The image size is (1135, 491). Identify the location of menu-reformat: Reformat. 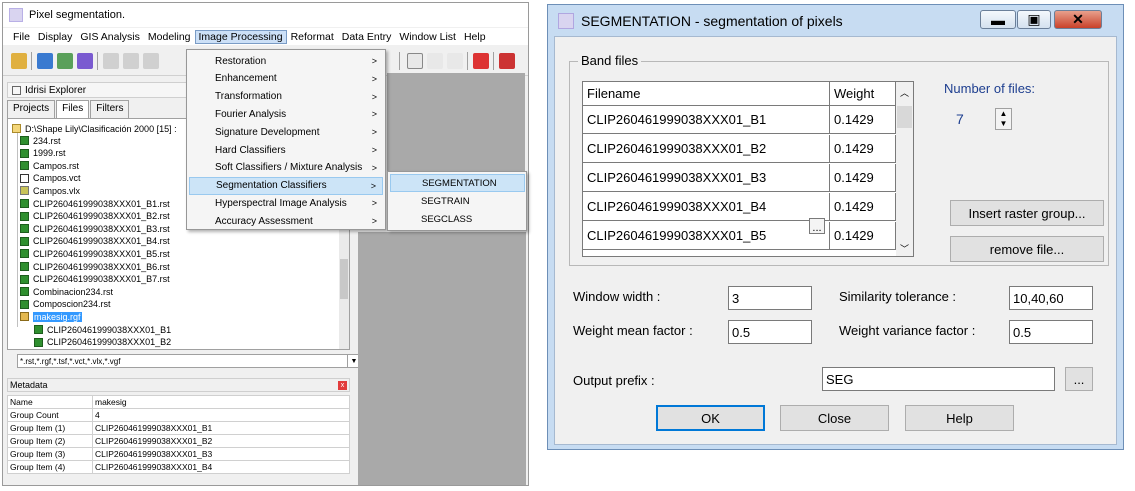
(312, 37).